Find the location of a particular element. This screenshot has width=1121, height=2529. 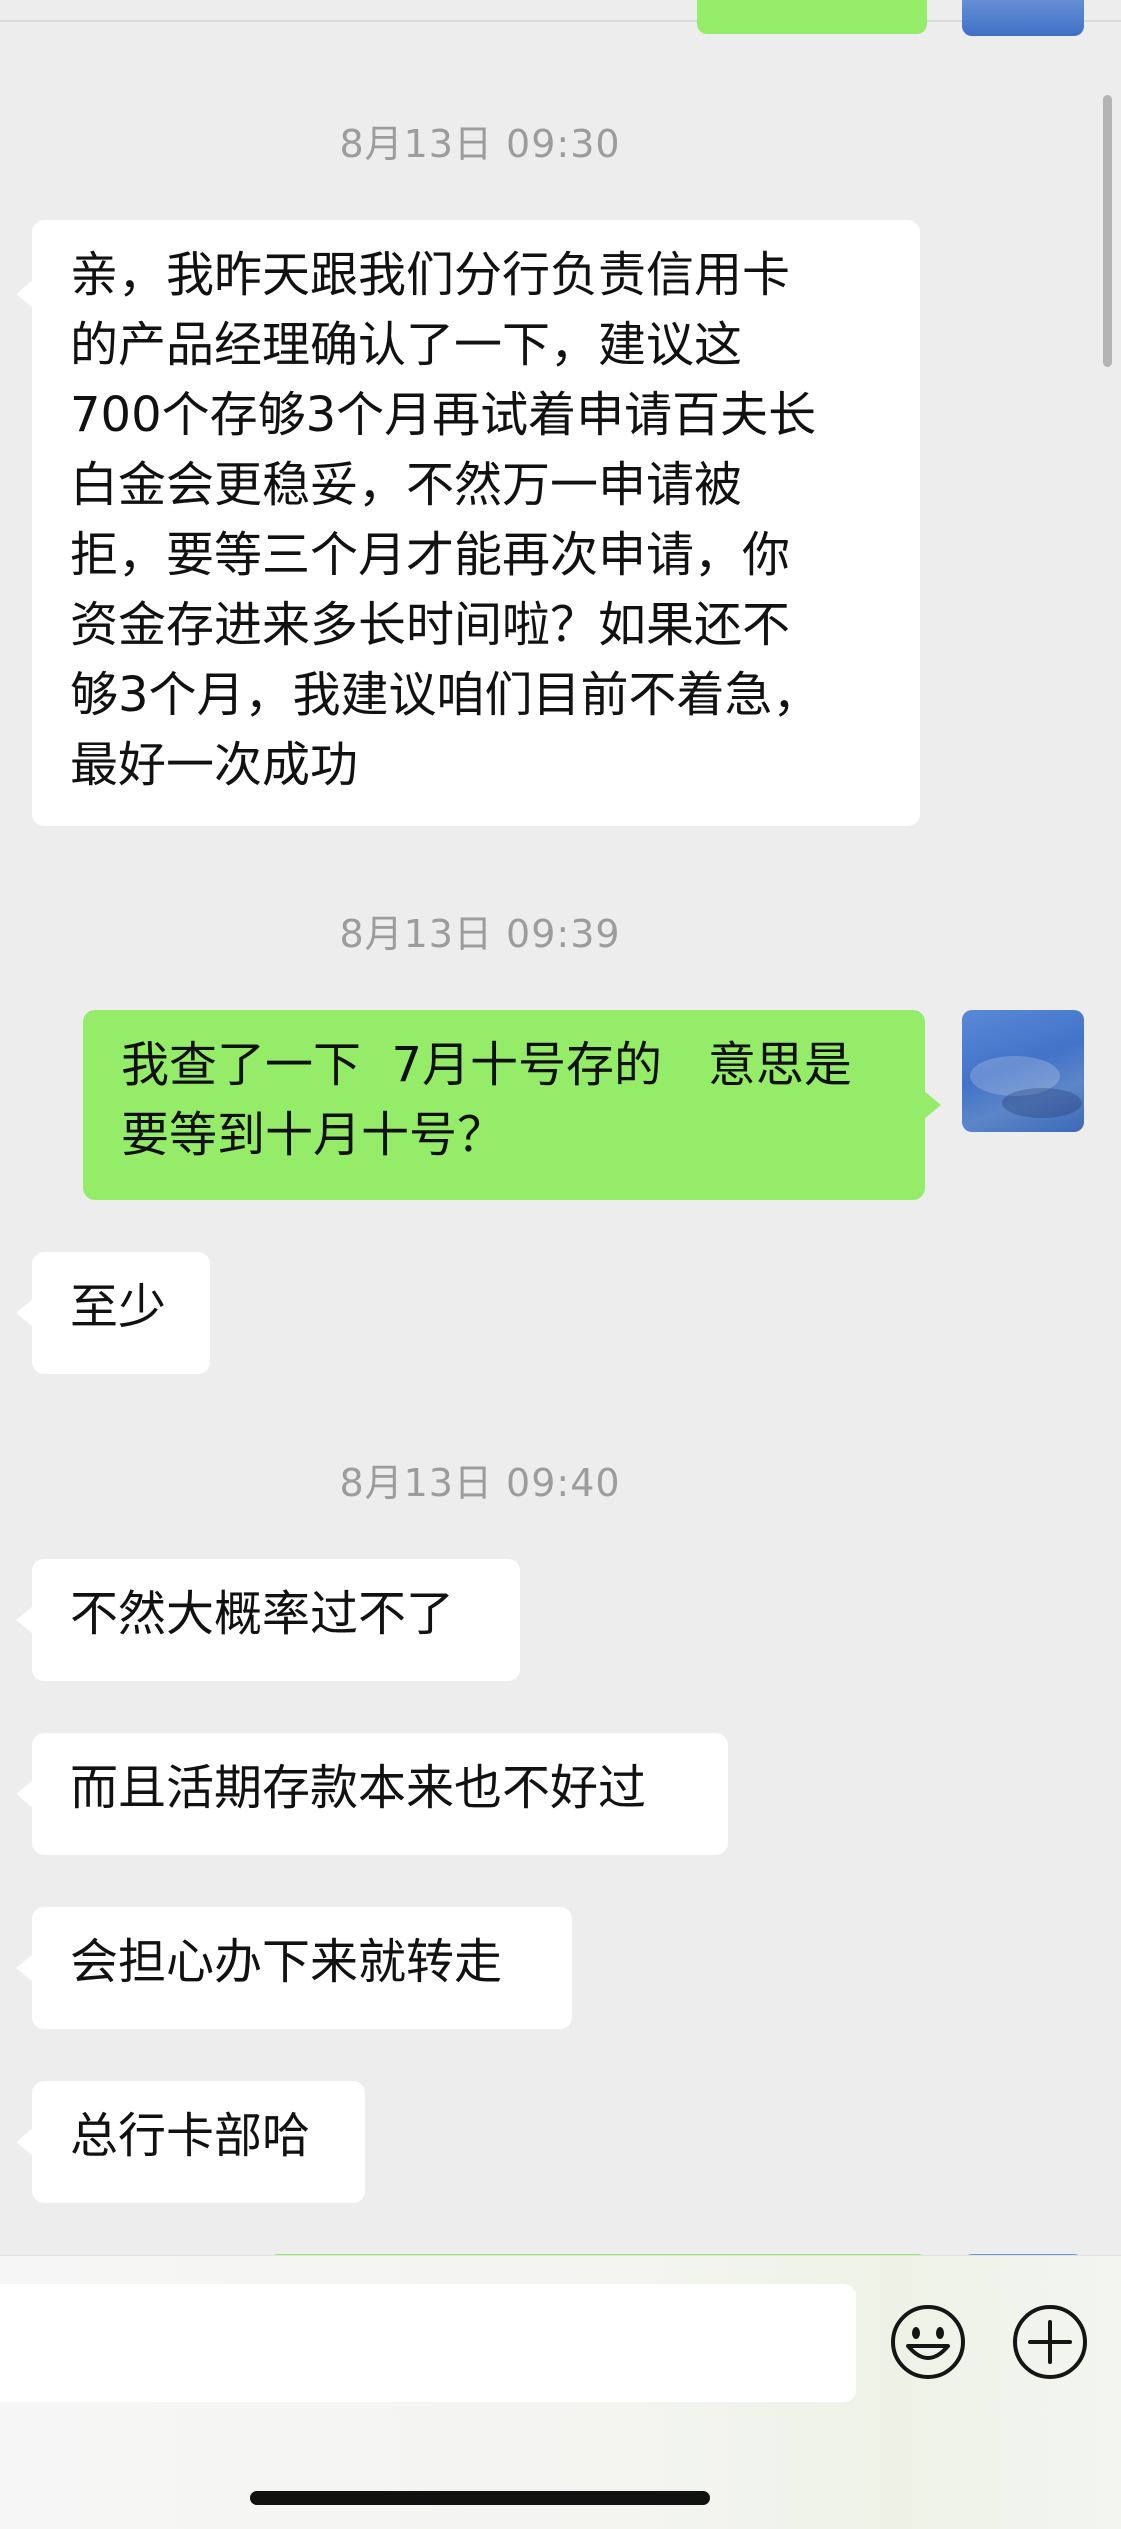

message-line: 白金会更稳妥，不然万一申请被 is located at coordinates (406, 485).